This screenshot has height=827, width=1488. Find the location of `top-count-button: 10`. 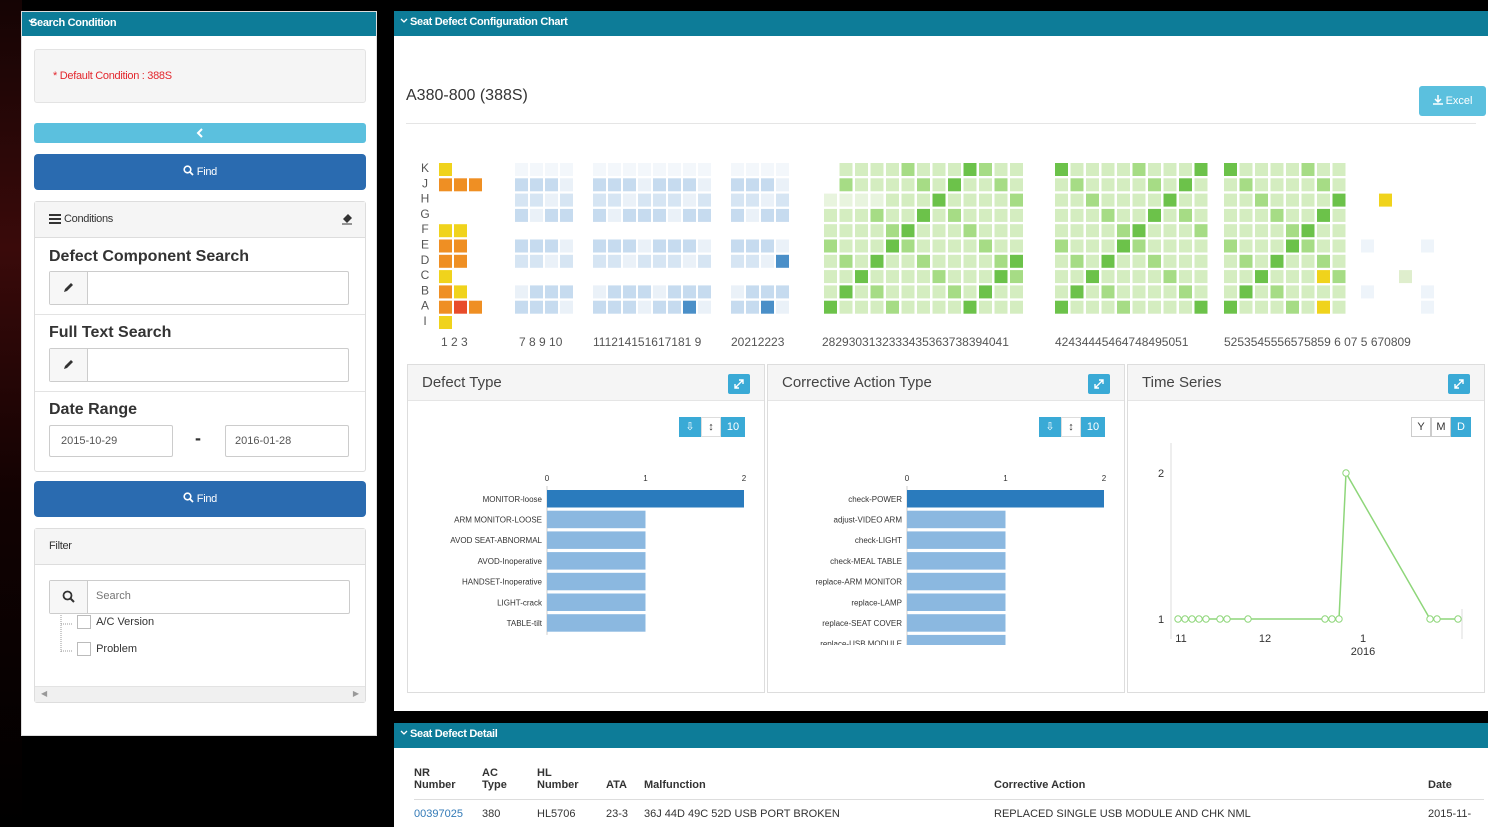

top-count-button: 10 is located at coordinates (733, 427).